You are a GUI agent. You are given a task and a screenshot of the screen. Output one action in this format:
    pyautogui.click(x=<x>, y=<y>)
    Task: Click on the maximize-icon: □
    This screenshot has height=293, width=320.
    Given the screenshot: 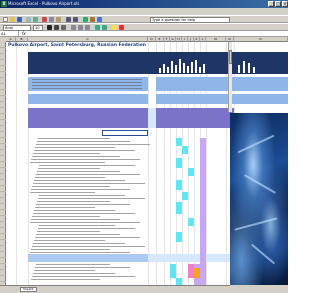 What is the action you would take?
    pyautogui.click(x=278, y=4)
    